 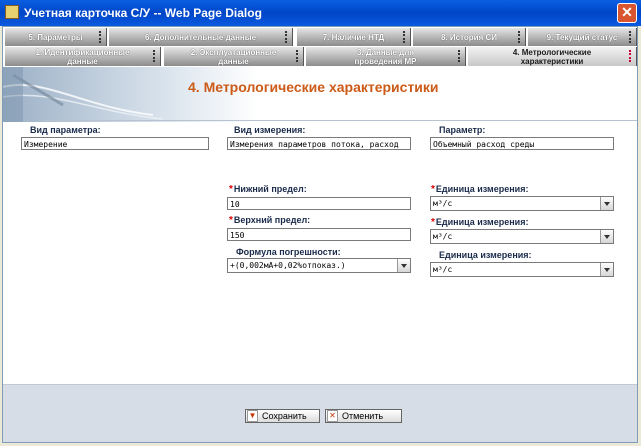 I want to click on page-title: 4. Метрологические характеристики, so click(x=313, y=87).